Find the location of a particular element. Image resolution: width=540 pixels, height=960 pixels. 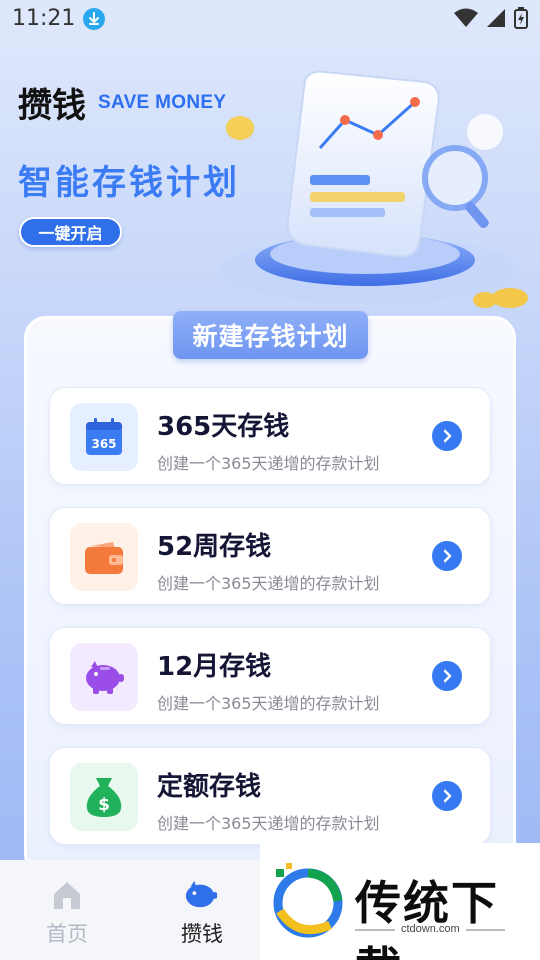

page-subtitle: SAVE MONEY is located at coordinates (162, 102).